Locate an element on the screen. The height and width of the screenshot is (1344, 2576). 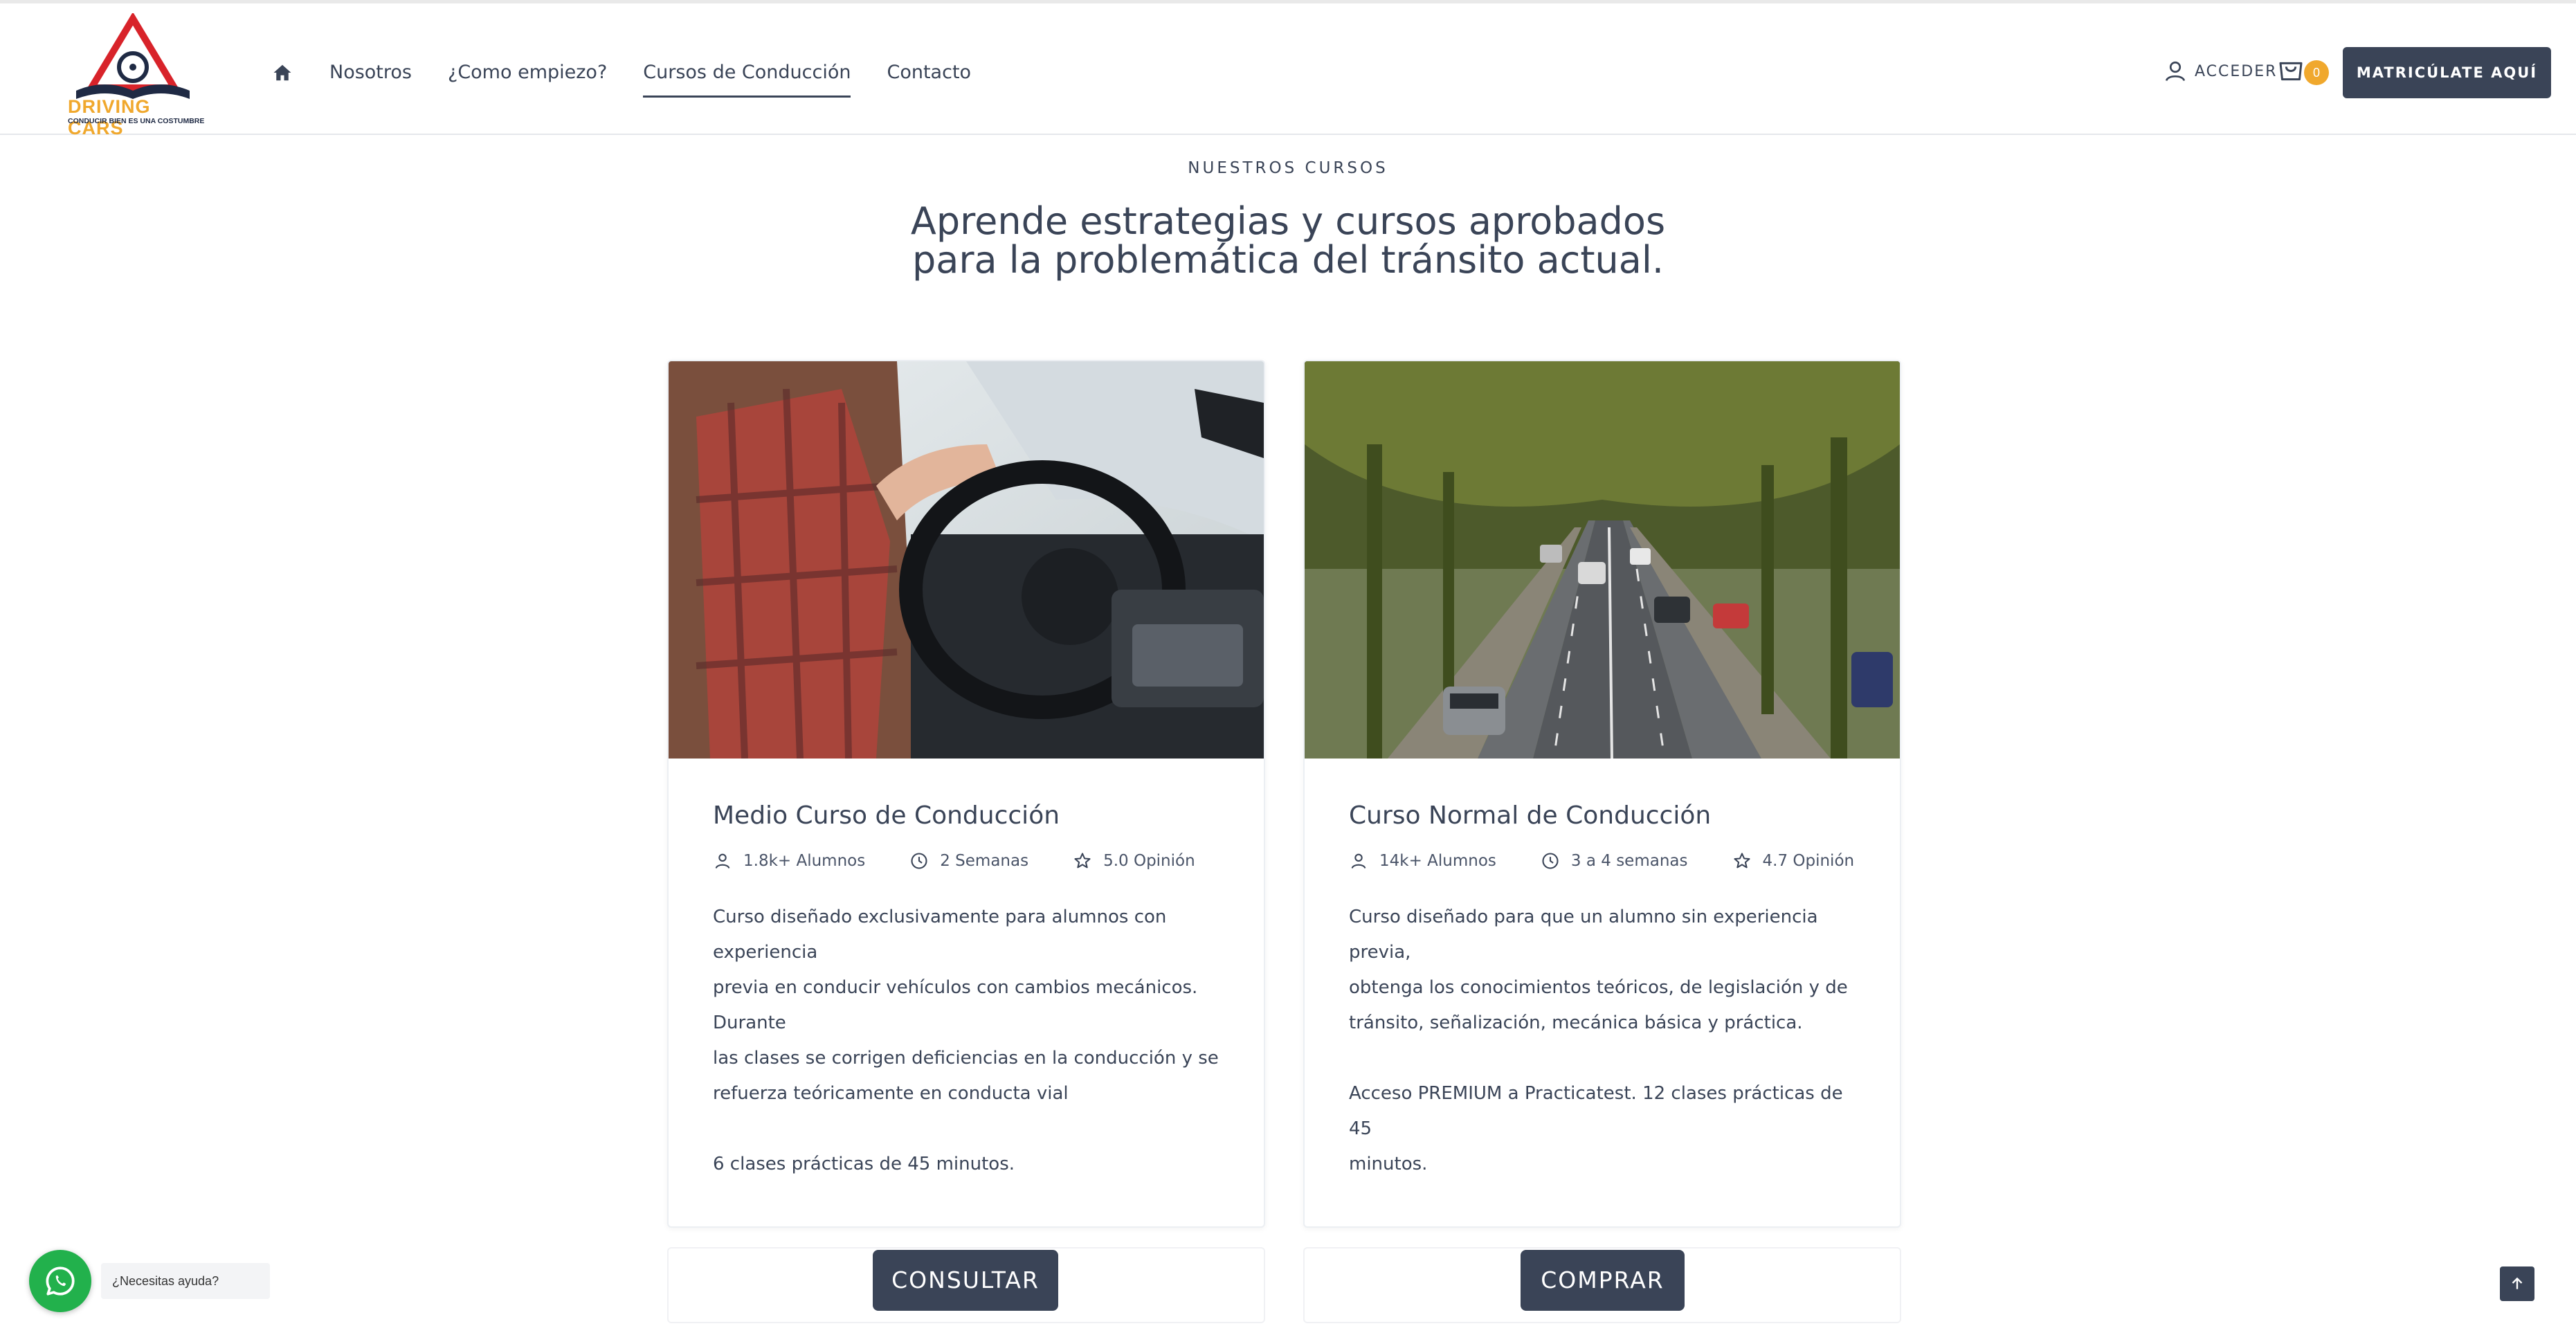
enroll-button: MATRICÚLATE AQUÍ is located at coordinates (2447, 72).